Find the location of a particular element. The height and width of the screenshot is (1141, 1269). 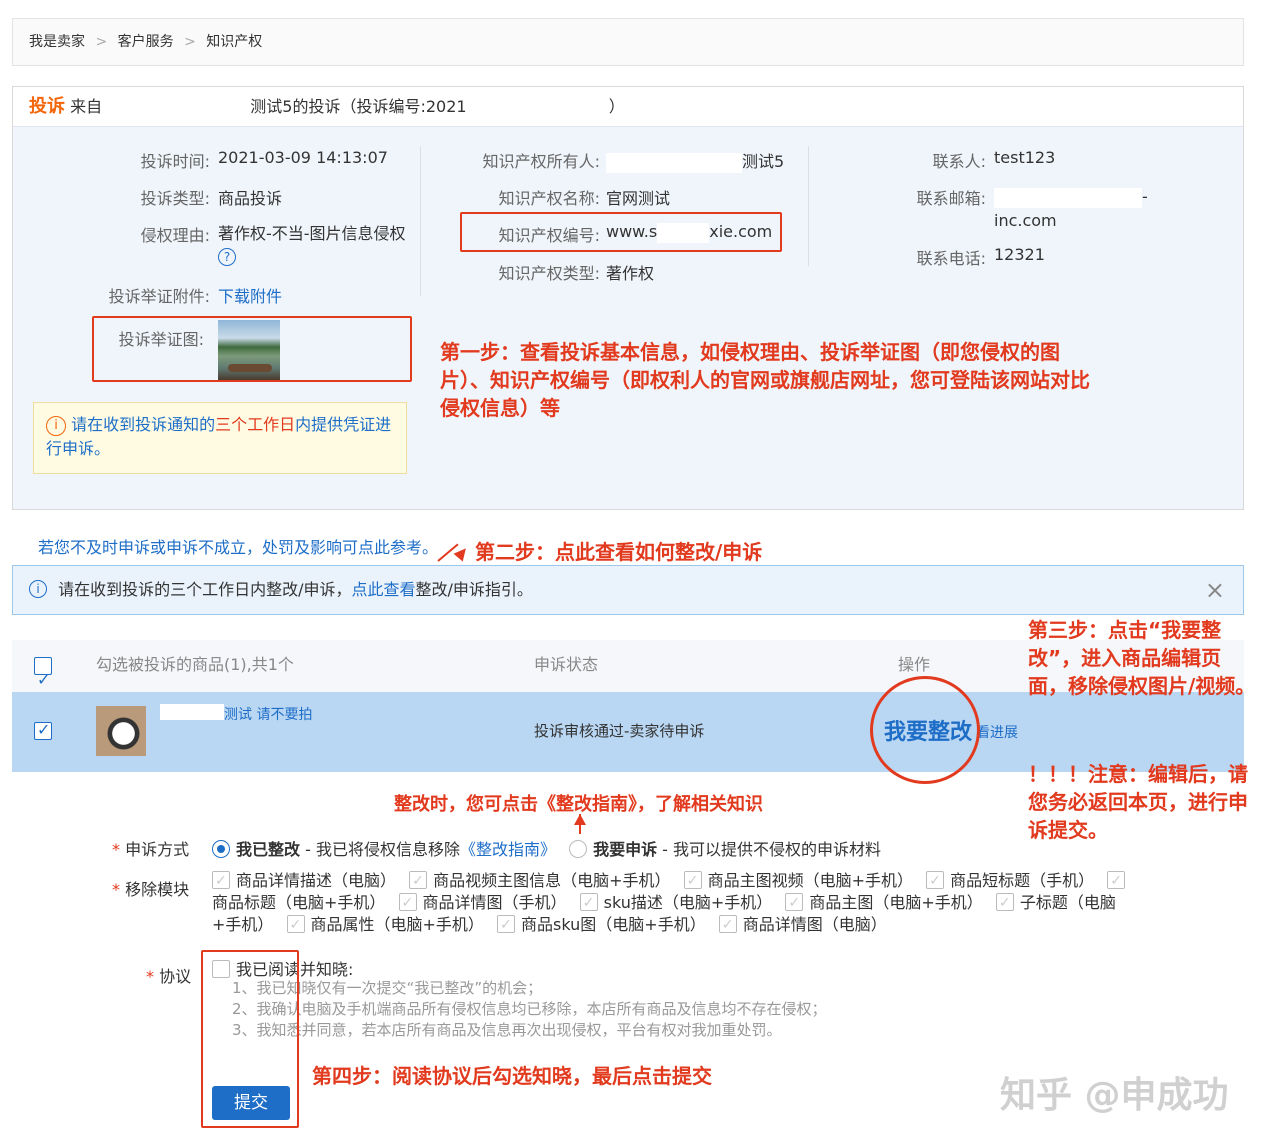

time-label: 投诉时间: is located at coordinates (175, 161).